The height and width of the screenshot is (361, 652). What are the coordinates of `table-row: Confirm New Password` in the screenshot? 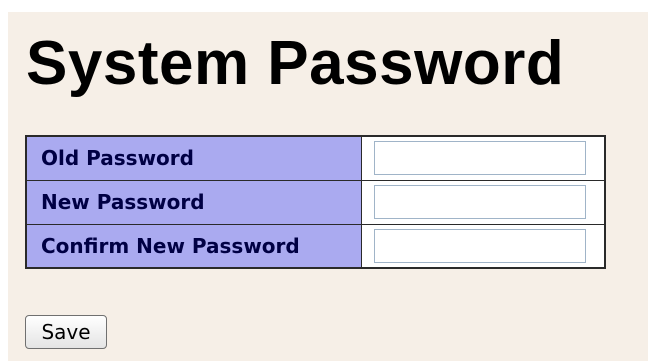 It's located at (315, 245).